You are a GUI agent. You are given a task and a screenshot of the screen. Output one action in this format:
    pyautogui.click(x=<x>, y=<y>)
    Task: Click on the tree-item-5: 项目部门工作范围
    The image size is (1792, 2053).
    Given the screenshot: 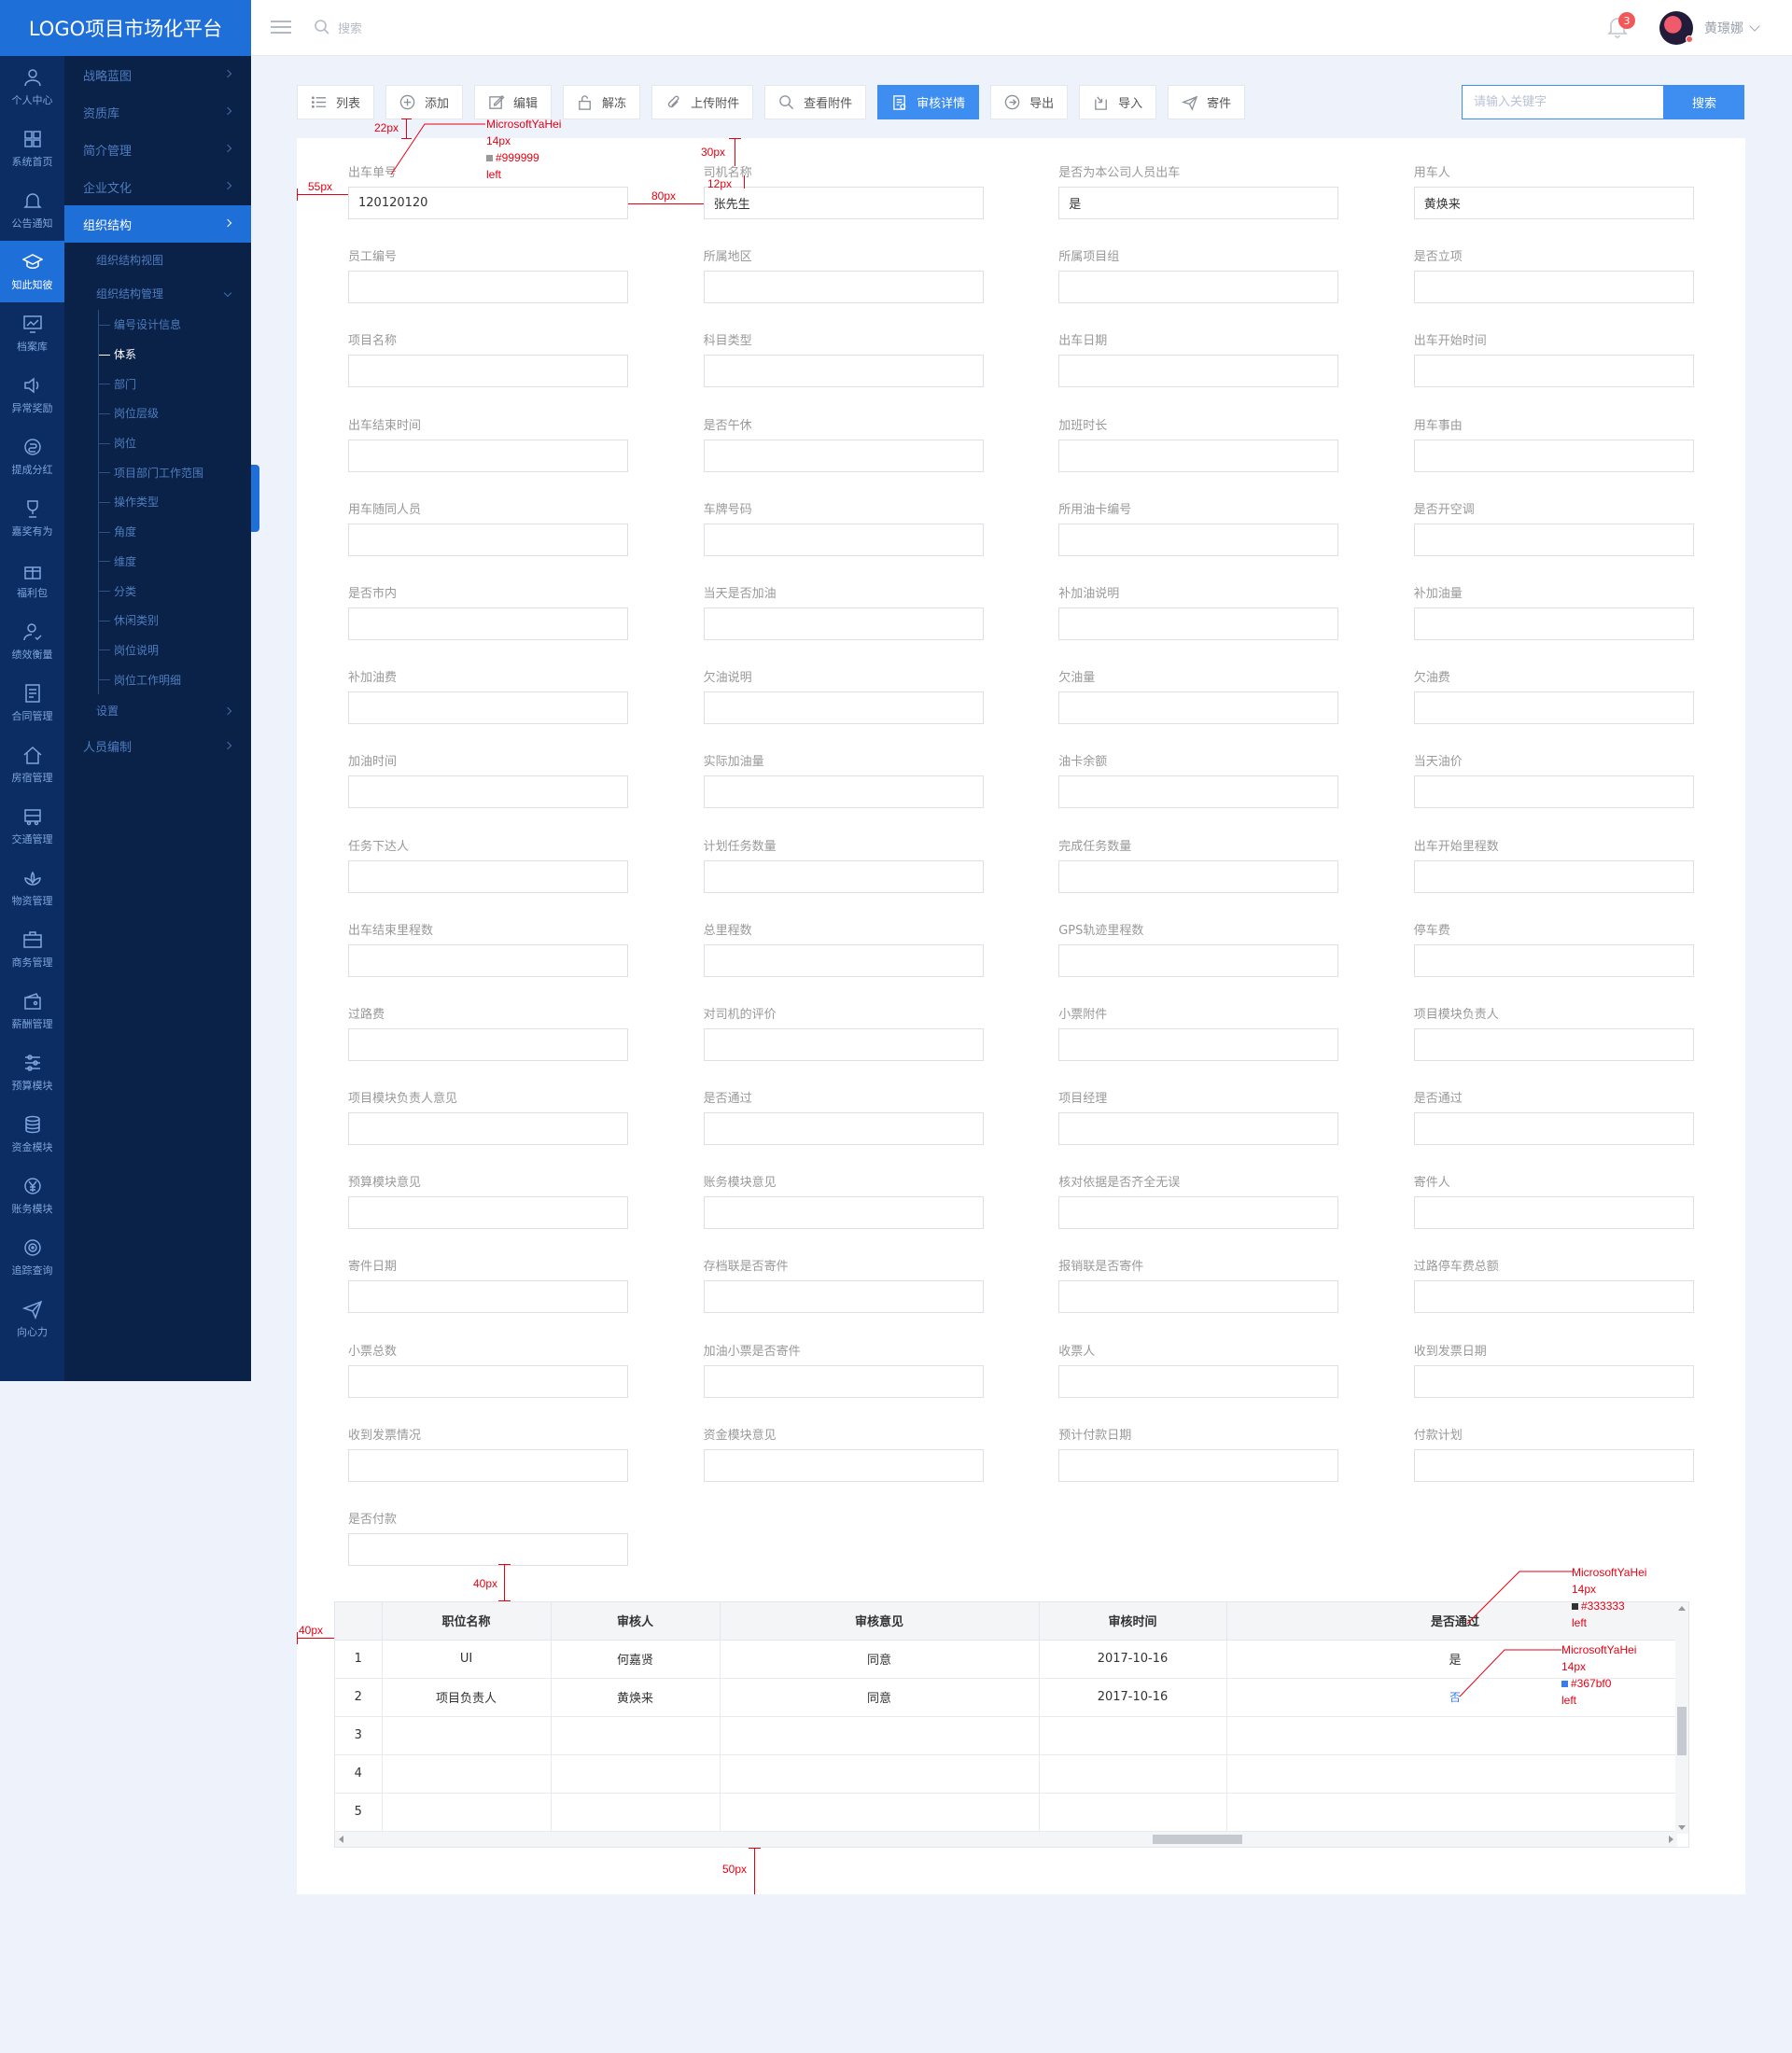 What is the action you would take?
    pyautogui.click(x=175, y=472)
    